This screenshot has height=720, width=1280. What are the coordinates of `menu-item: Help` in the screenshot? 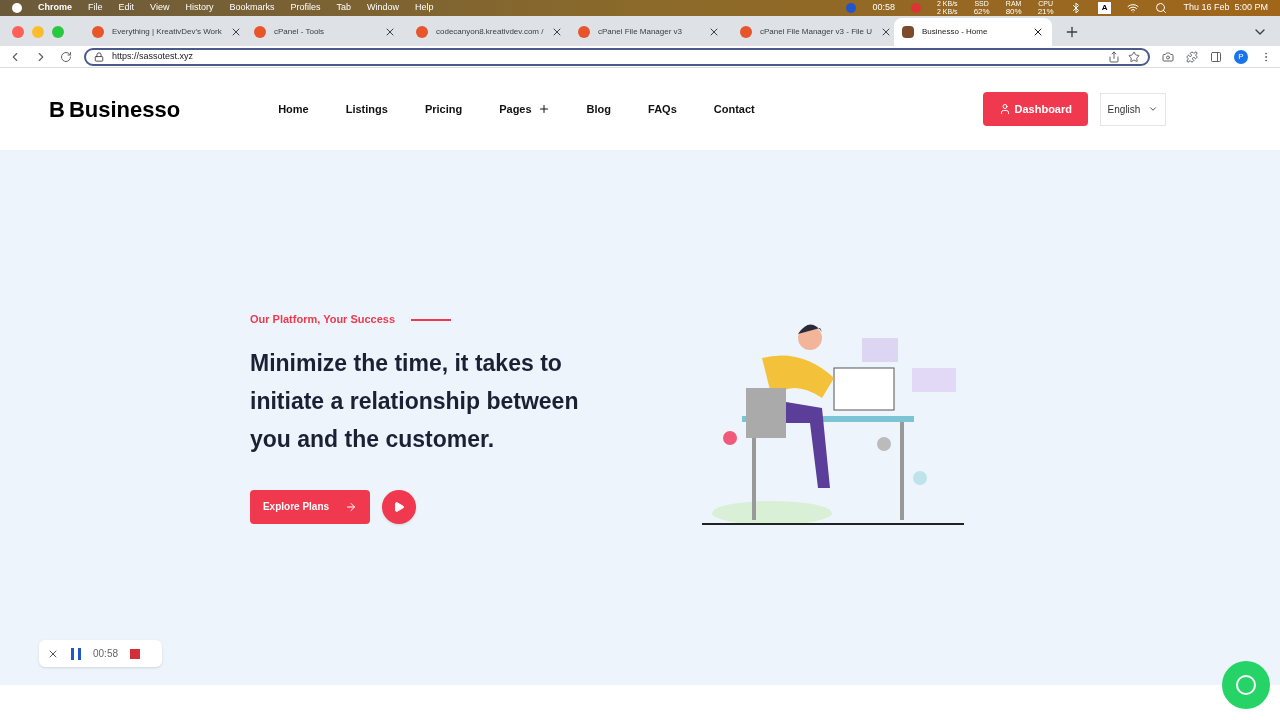 It's located at (424, 8).